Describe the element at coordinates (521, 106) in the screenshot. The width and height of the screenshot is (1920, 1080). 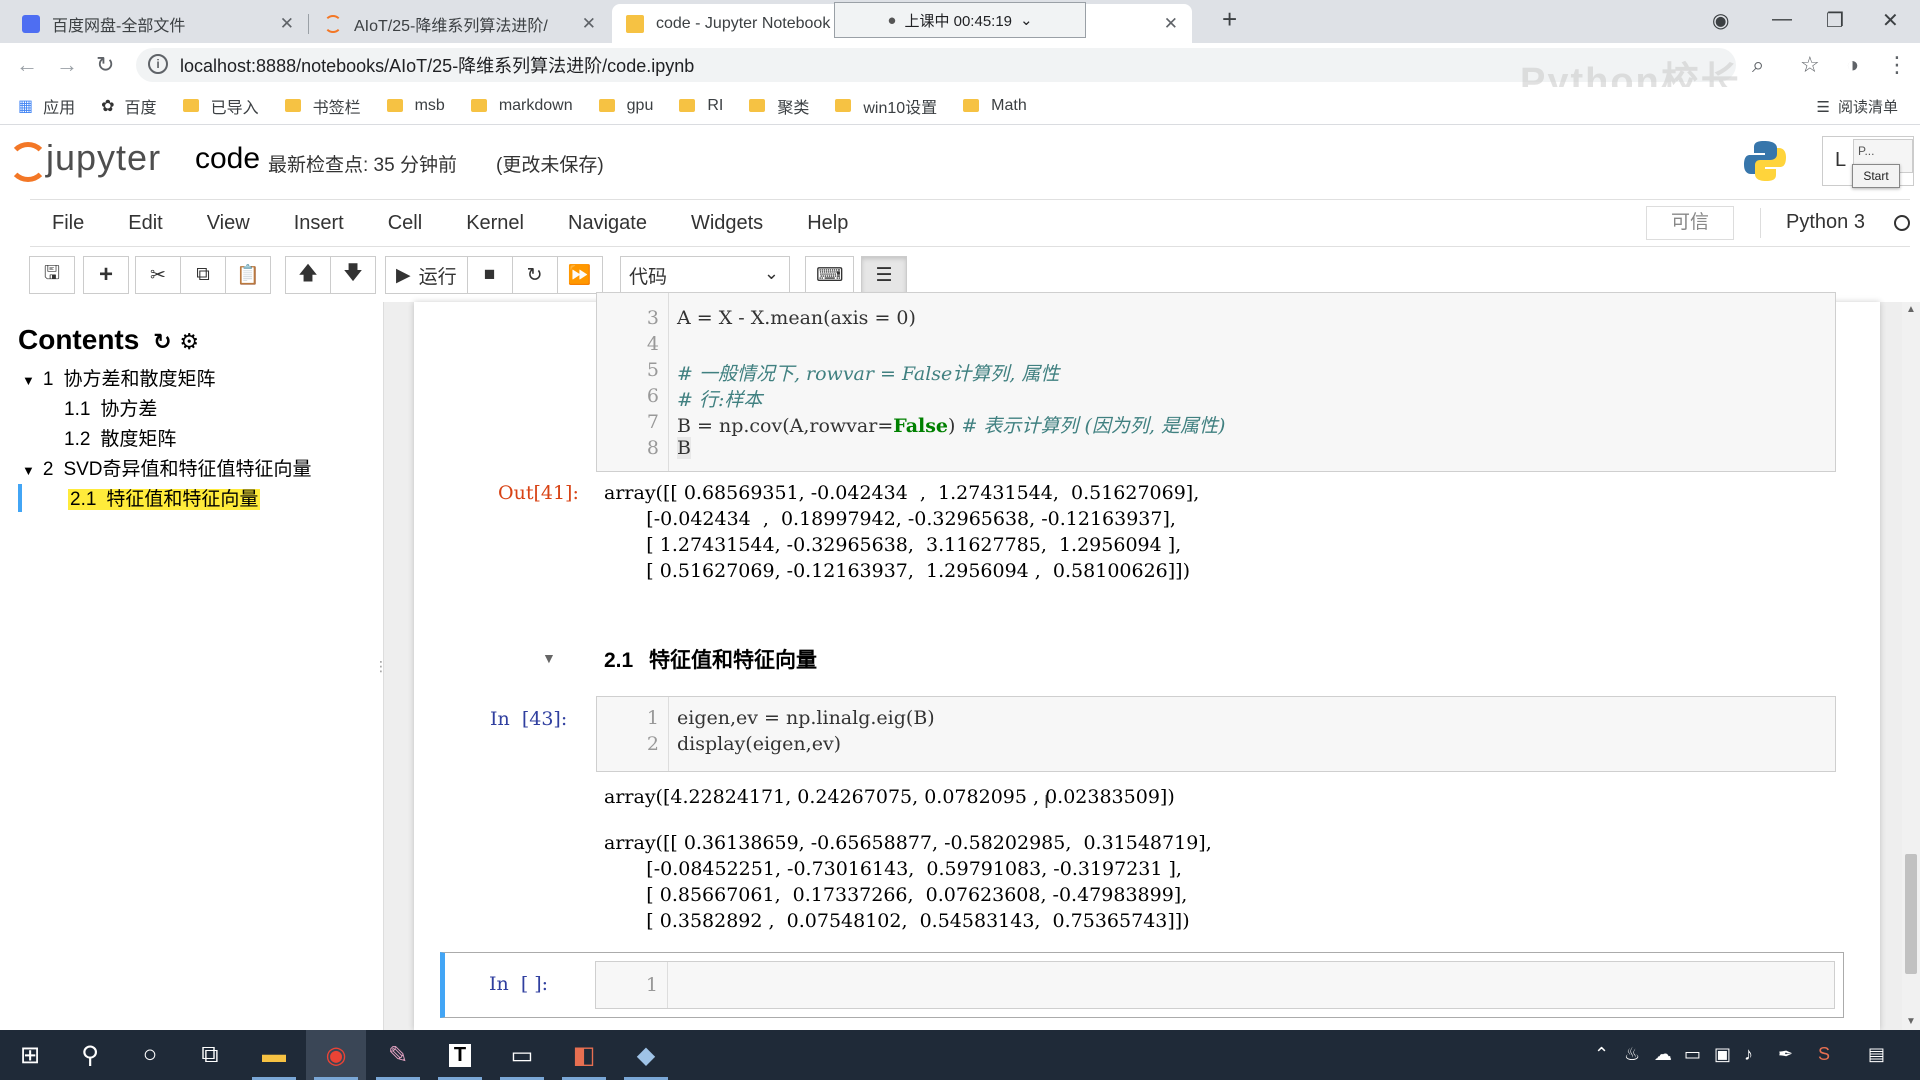
I see `bookmark-markdown: markdown` at that location.